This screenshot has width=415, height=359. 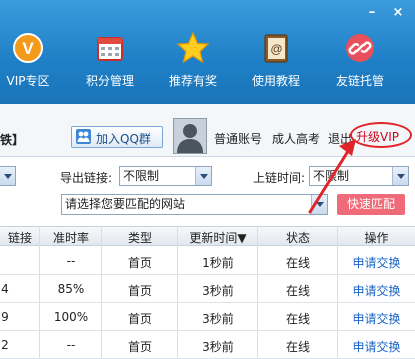 I want to click on nav-item-label: 使用教程, so click(x=275, y=81).